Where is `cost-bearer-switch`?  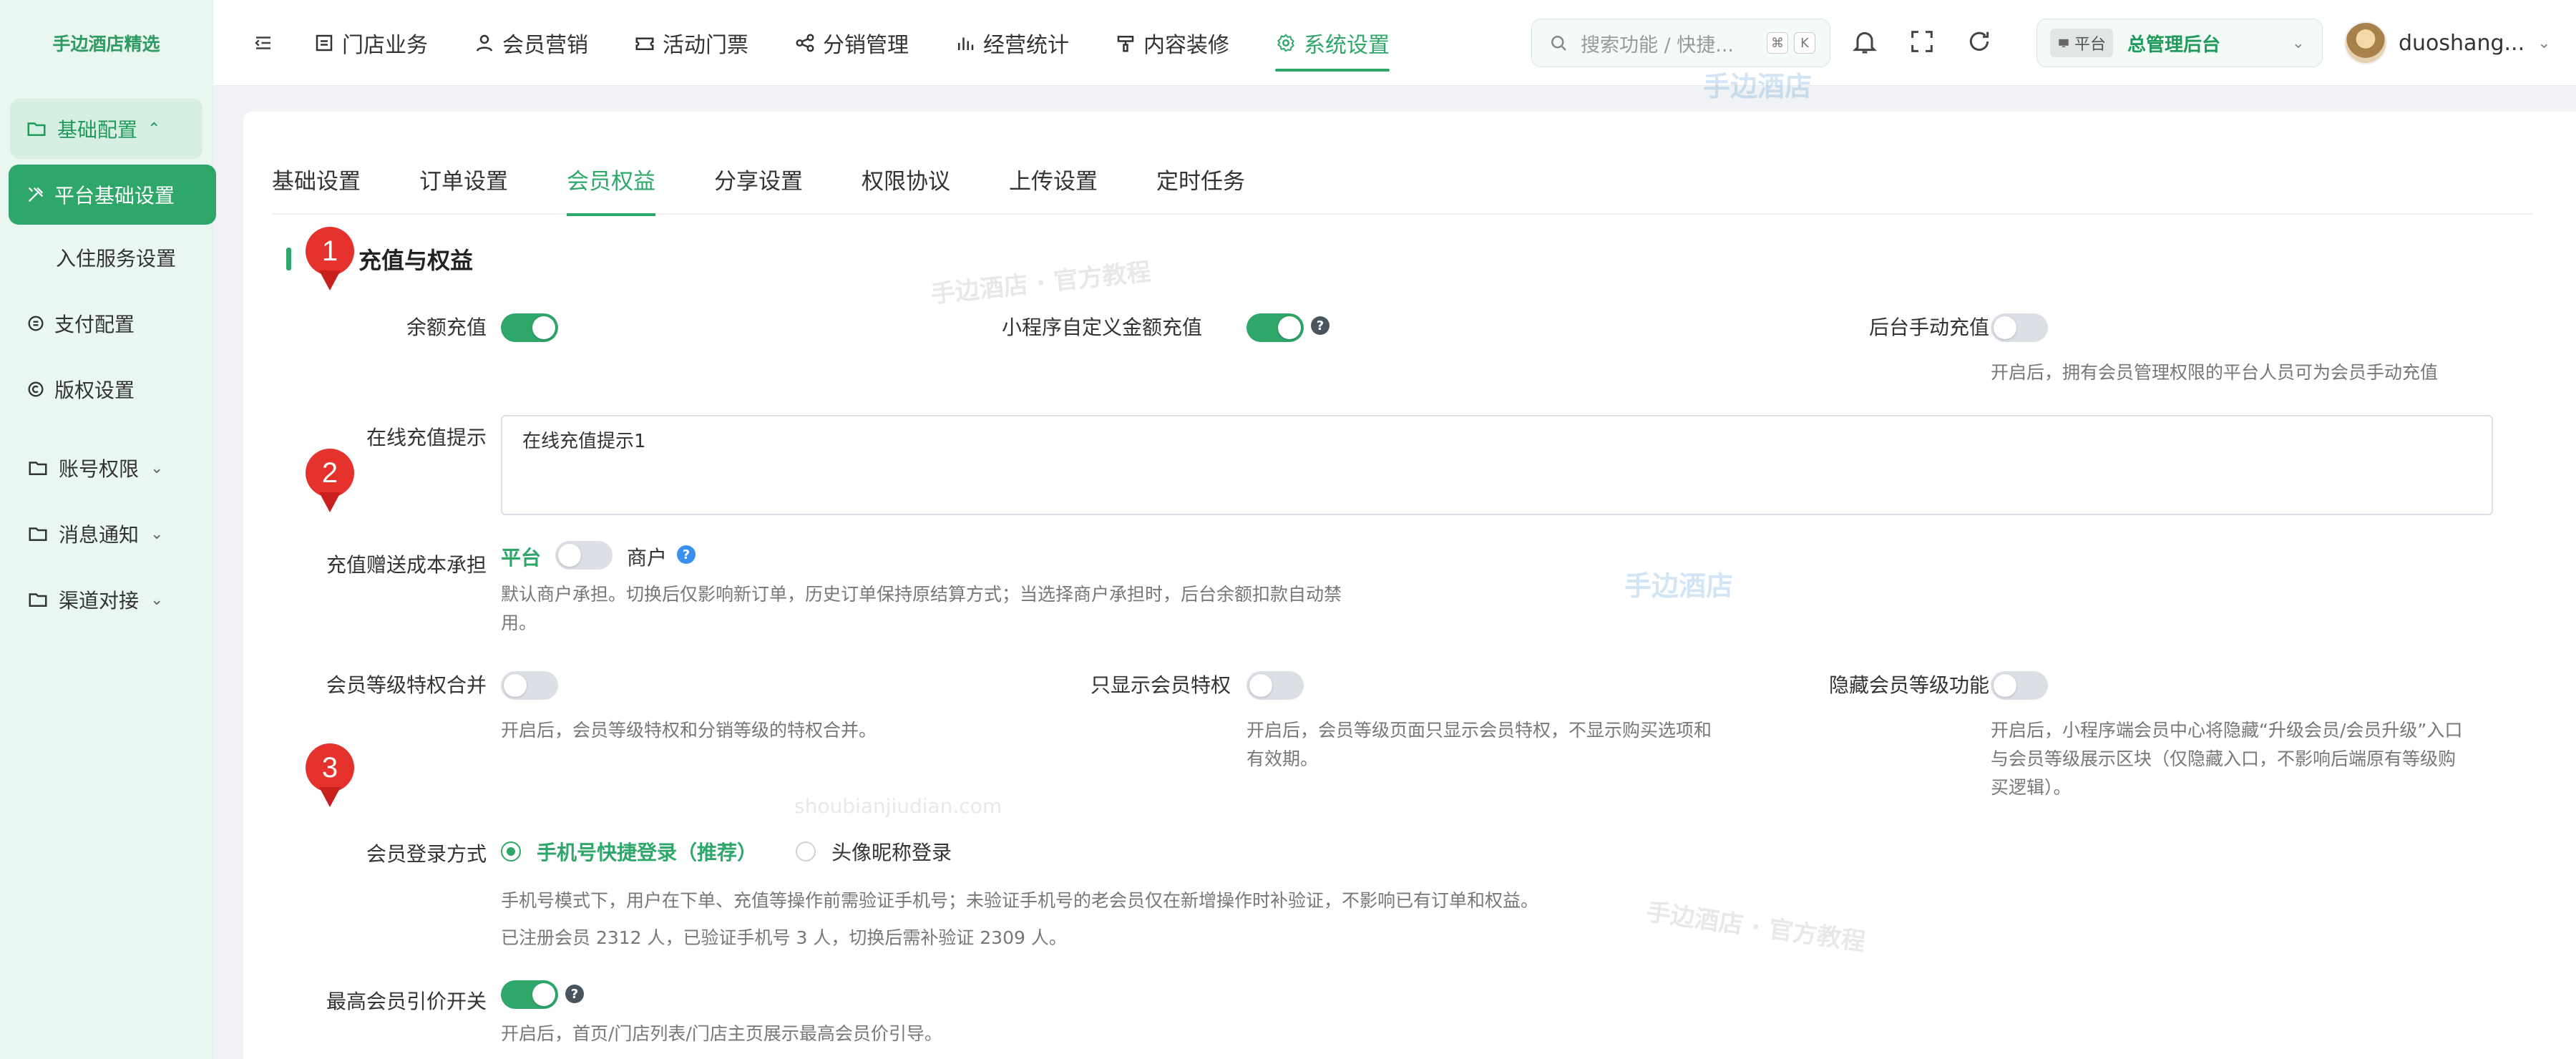 cost-bearer-switch is located at coordinates (584, 555).